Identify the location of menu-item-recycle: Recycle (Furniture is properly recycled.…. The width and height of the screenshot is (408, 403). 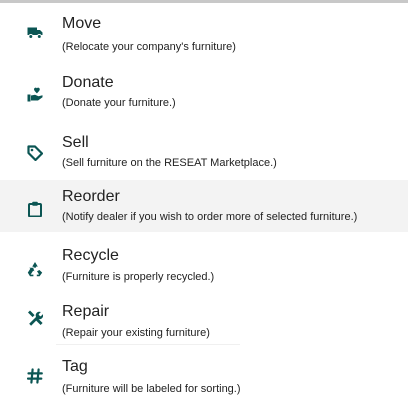
(204, 268).